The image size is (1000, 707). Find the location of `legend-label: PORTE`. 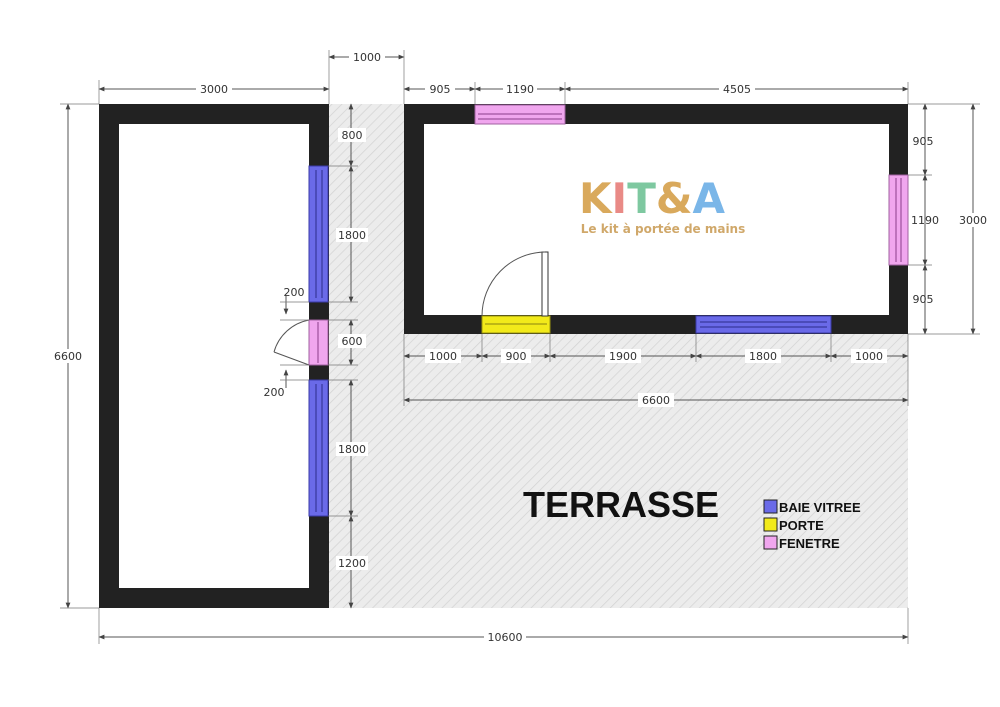

legend-label: PORTE is located at coordinates (801, 525).